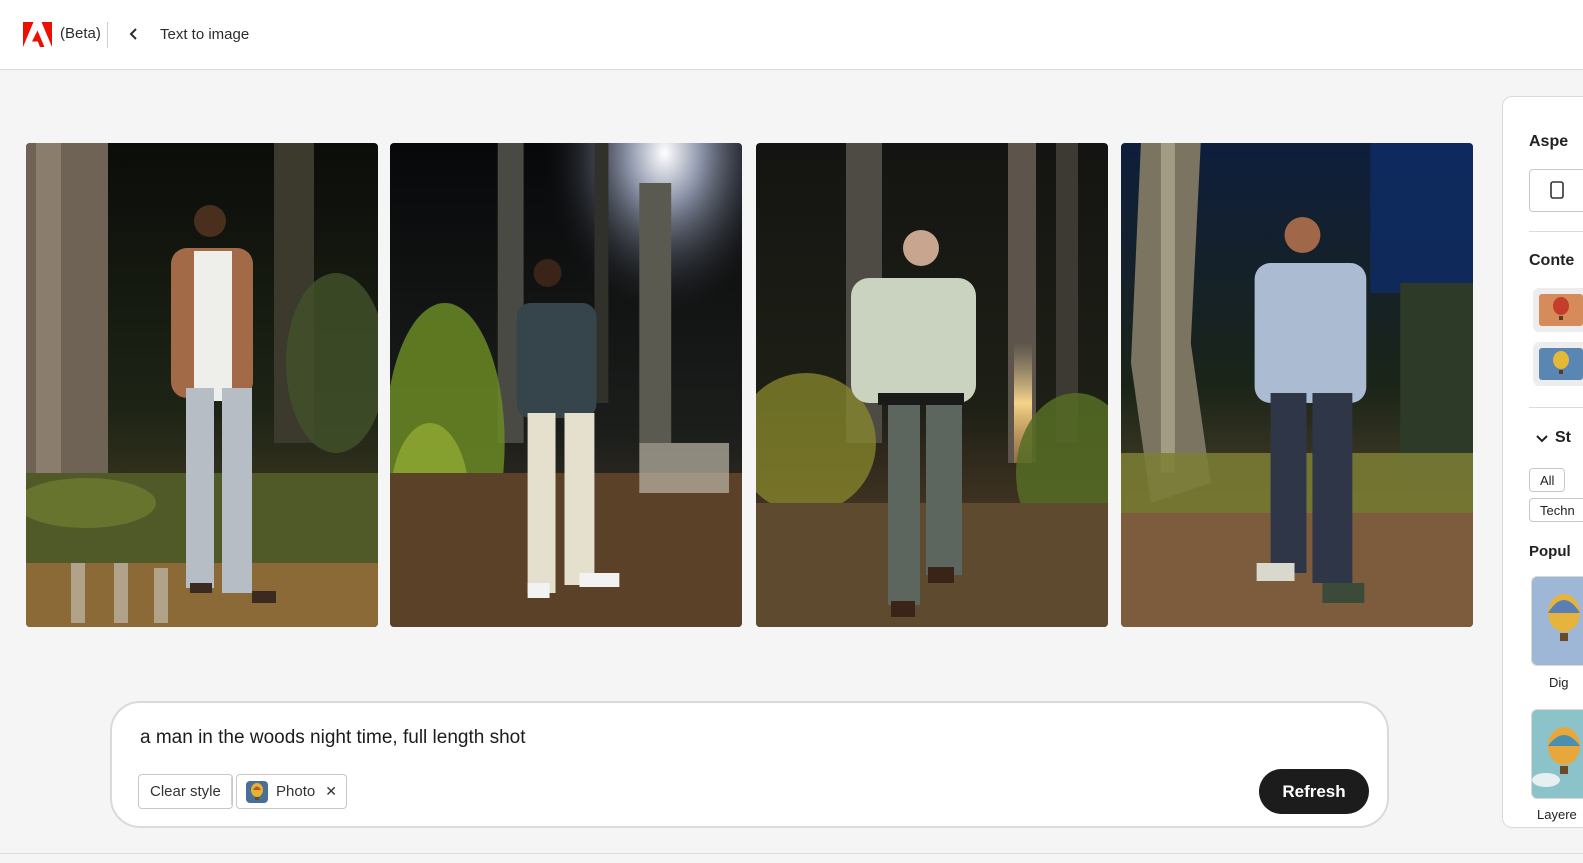 The height and width of the screenshot is (863, 1583). Describe the element at coordinates (257, 791) in the screenshot. I see `hot-air-balloon-icon` at that location.